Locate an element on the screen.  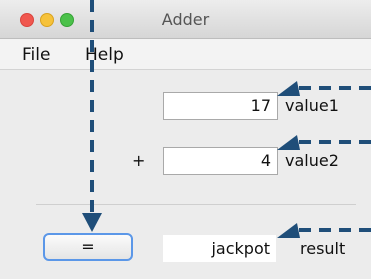
arrow-to-value1 is located at coordinates (324, 88).